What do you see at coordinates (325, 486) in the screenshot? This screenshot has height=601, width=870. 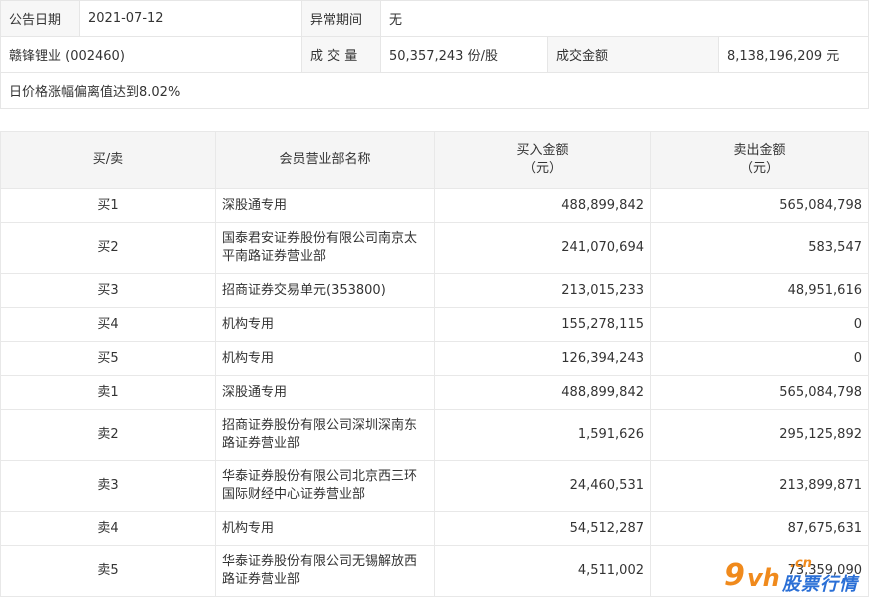 I see `branch-name-cell: 华泰证券股份有限公司北京西三环国际财经中心证券营业部` at bounding box center [325, 486].